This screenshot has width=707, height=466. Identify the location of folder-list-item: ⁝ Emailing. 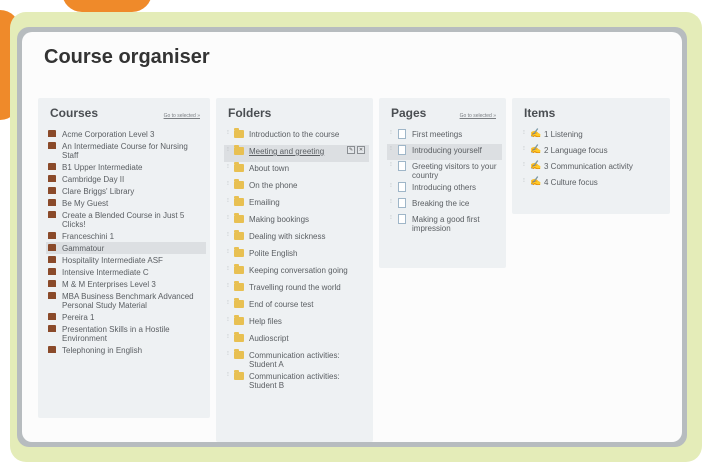
(296, 204).